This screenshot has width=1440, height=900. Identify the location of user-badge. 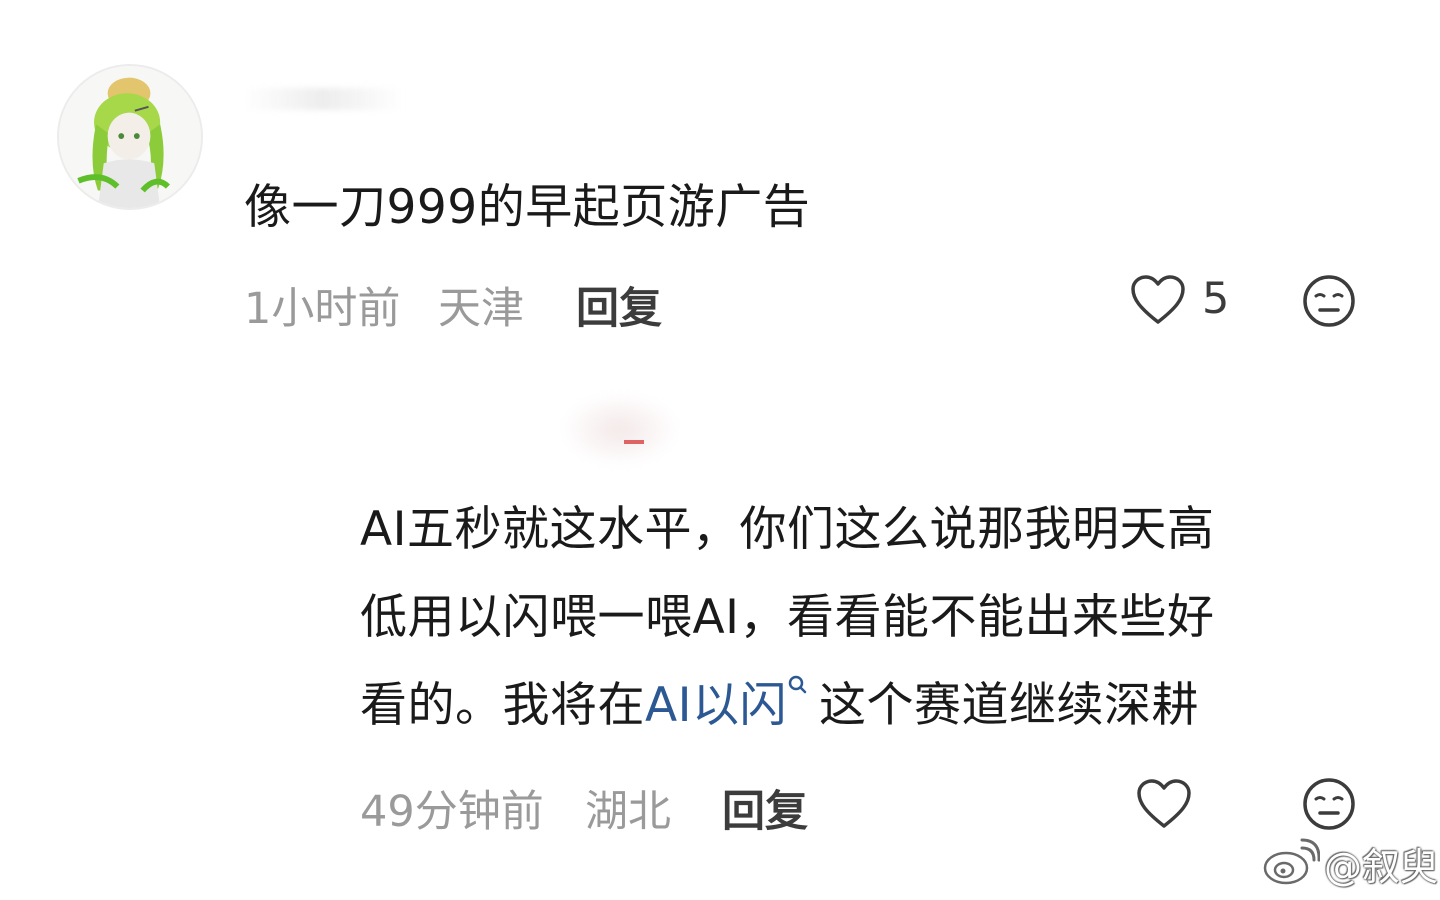
(634, 442).